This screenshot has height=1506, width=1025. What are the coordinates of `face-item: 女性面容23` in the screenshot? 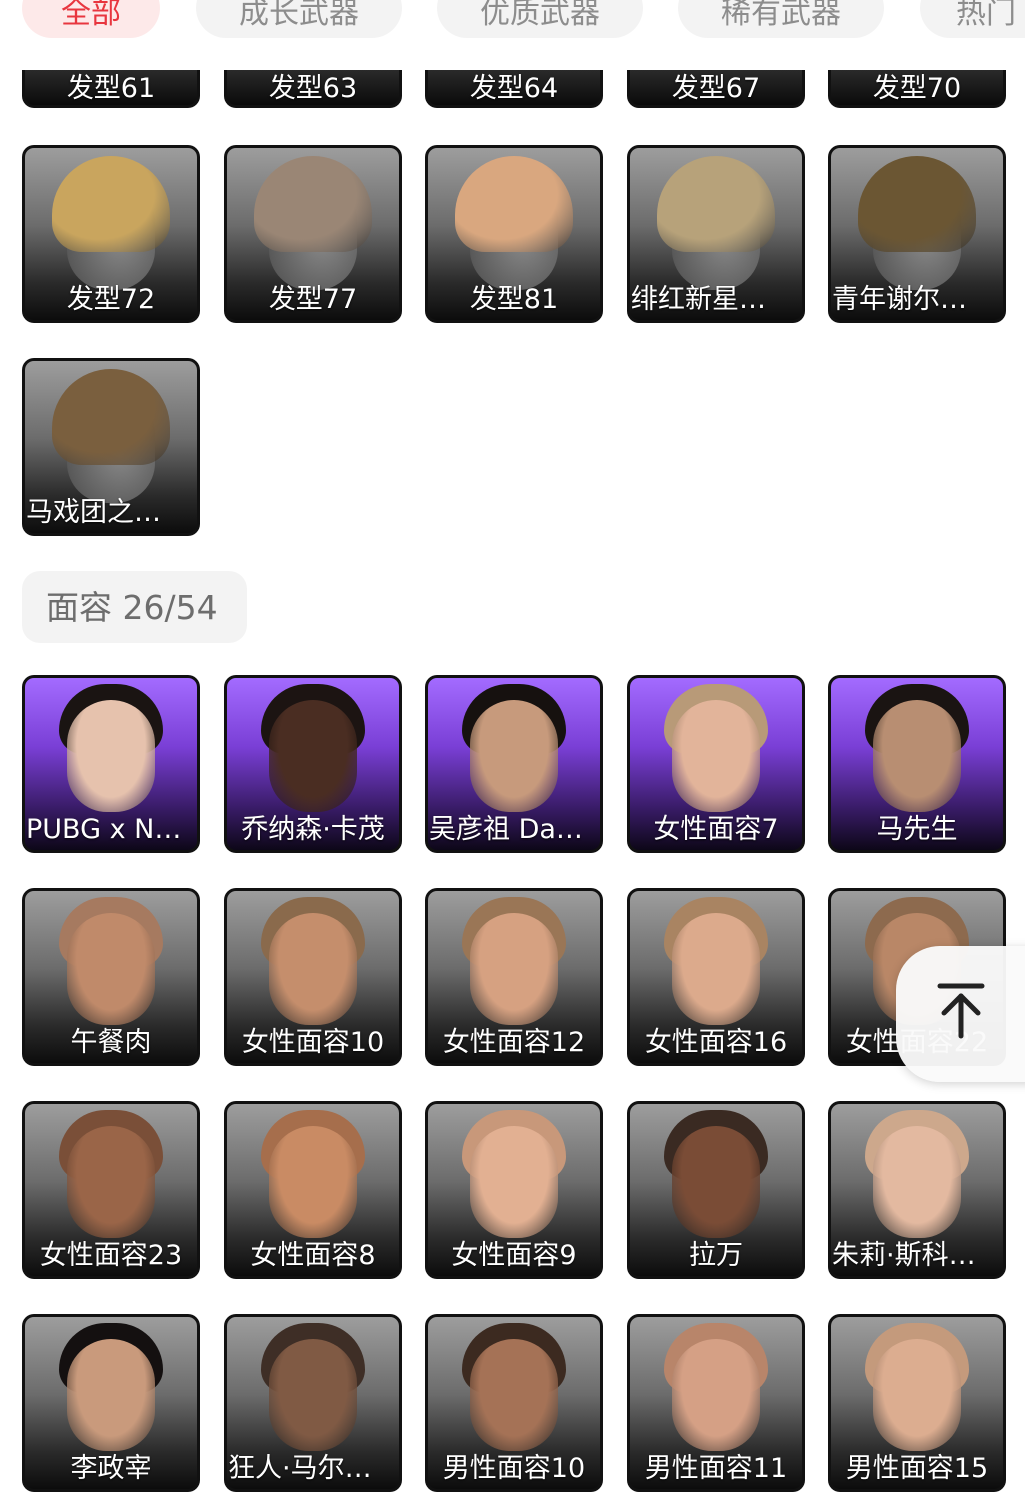 It's located at (111, 1190).